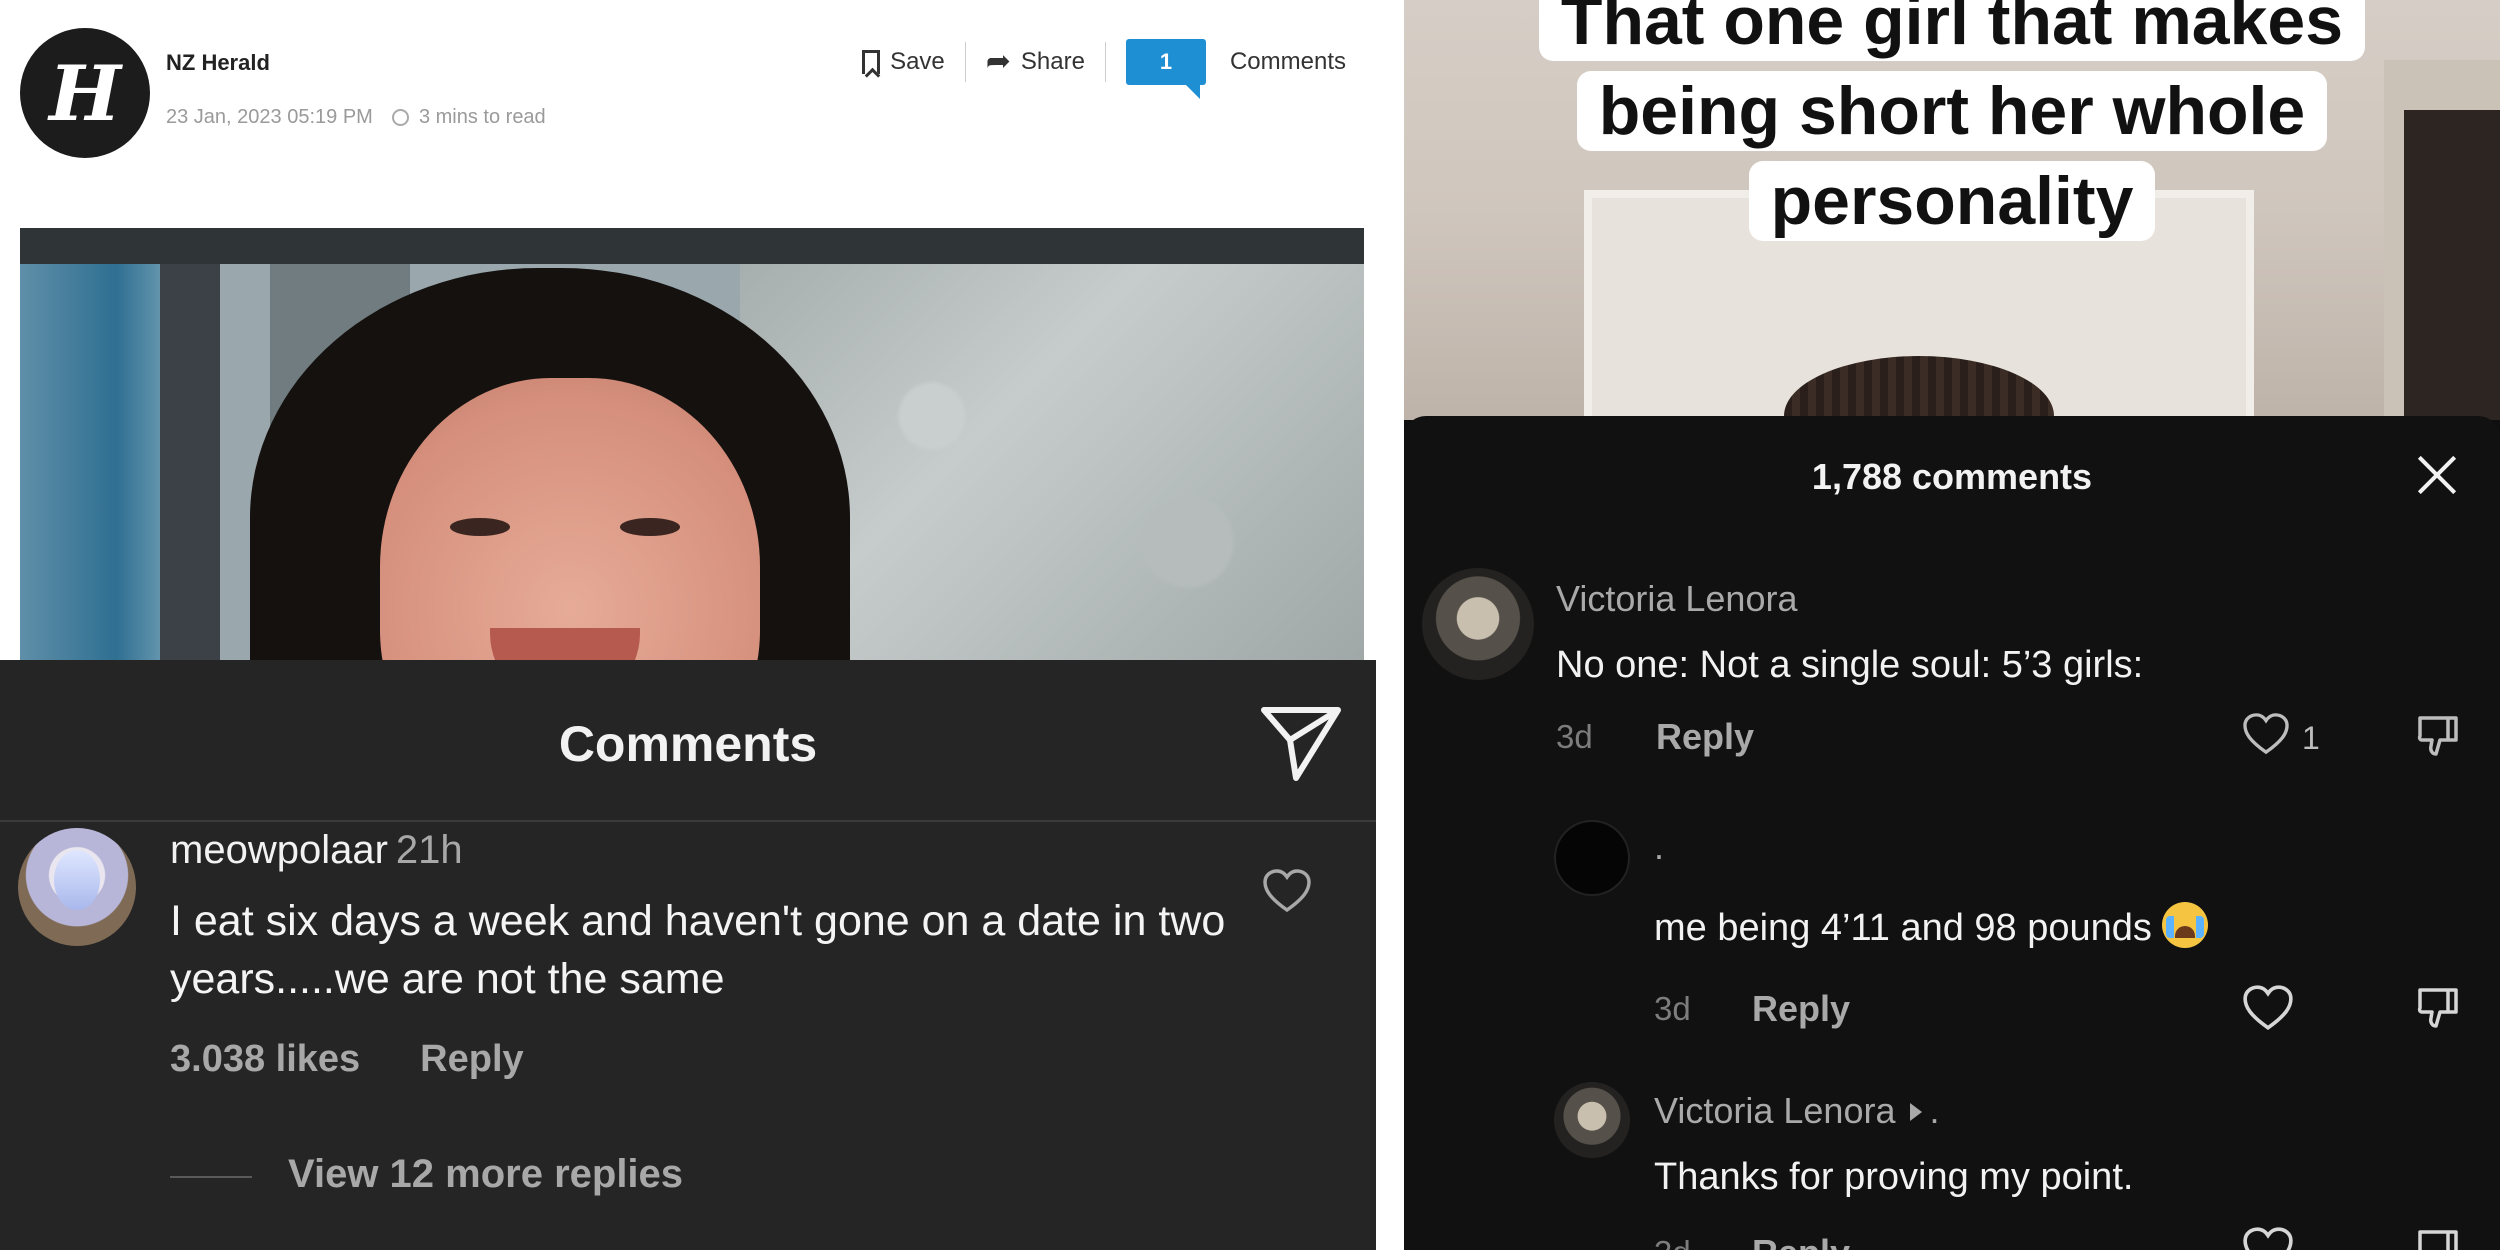 This screenshot has height=1250, width=2500. What do you see at coordinates (1935, 1110) in the screenshot?
I see `reply-to-username: .` at bounding box center [1935, 1110].